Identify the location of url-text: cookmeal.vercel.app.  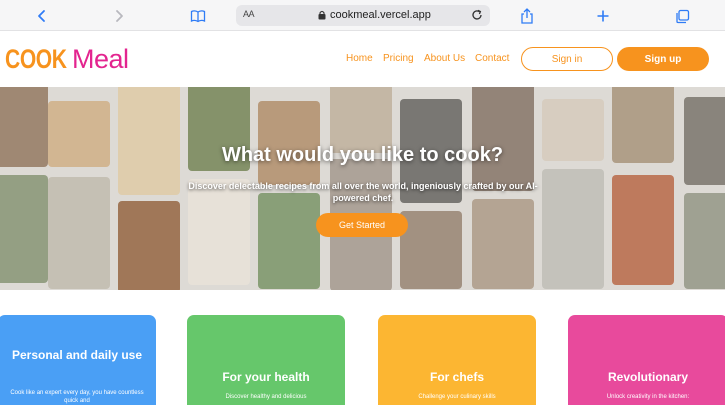
(380, 15).